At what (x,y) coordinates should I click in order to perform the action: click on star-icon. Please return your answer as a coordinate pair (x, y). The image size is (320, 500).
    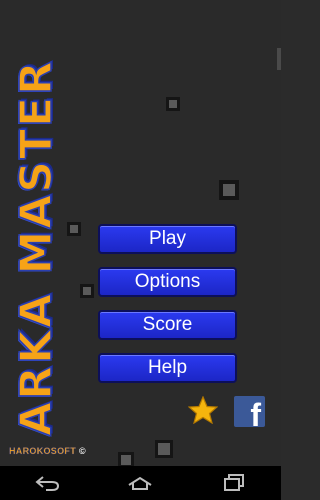
    Looking at the image, I should click on (203, 410).